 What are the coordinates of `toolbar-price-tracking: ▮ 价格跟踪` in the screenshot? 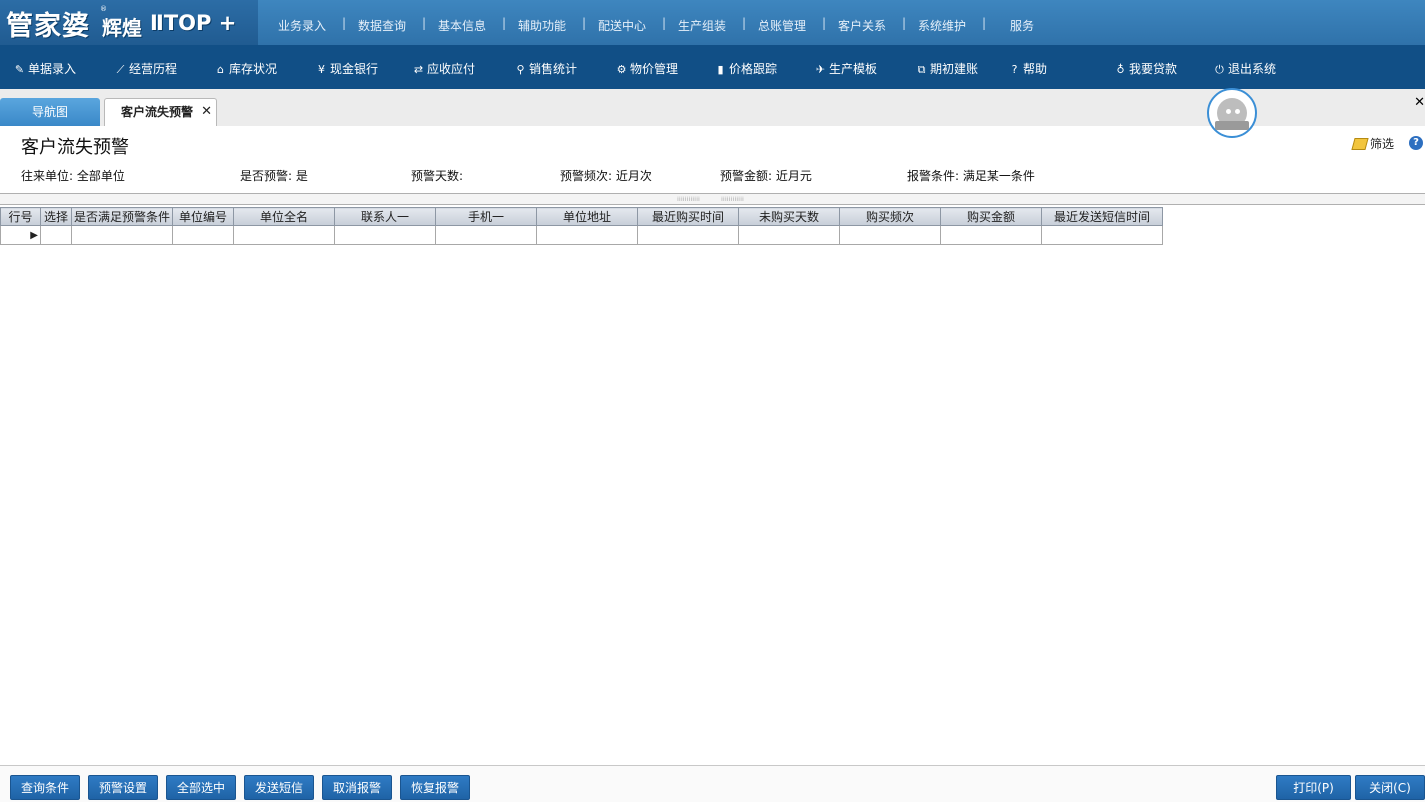 It's located at (745, 68).